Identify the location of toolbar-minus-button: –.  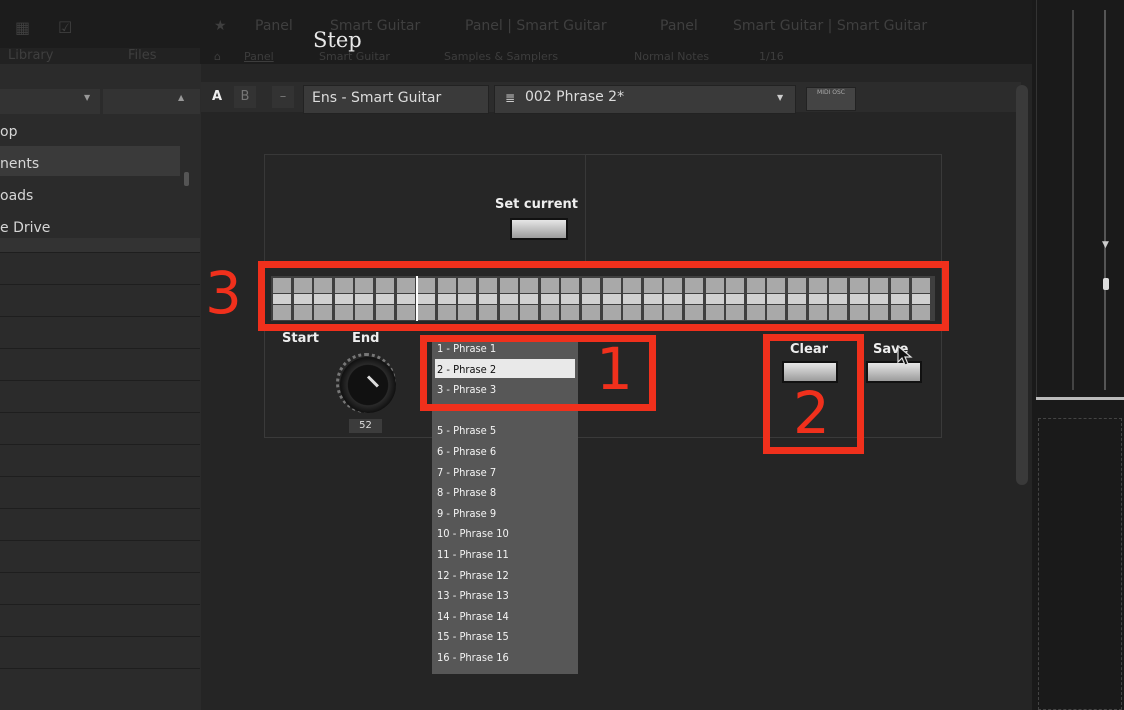
(283, 97).